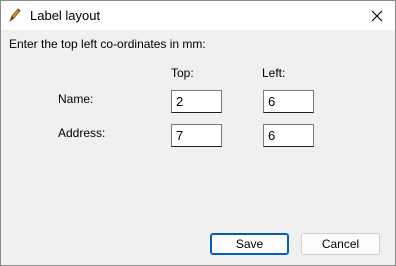  What do you see at coordinates (65, 15) in the screenshot?
I see `window-title: Label layout` at bounding box center [65, 15].